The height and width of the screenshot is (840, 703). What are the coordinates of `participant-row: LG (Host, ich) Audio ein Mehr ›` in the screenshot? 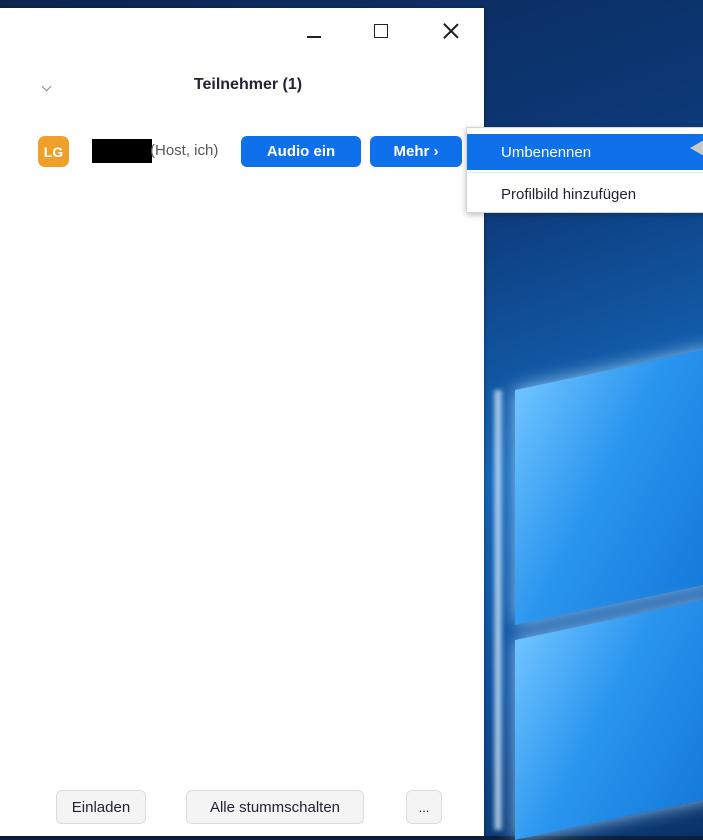 It's located at (242, 157).